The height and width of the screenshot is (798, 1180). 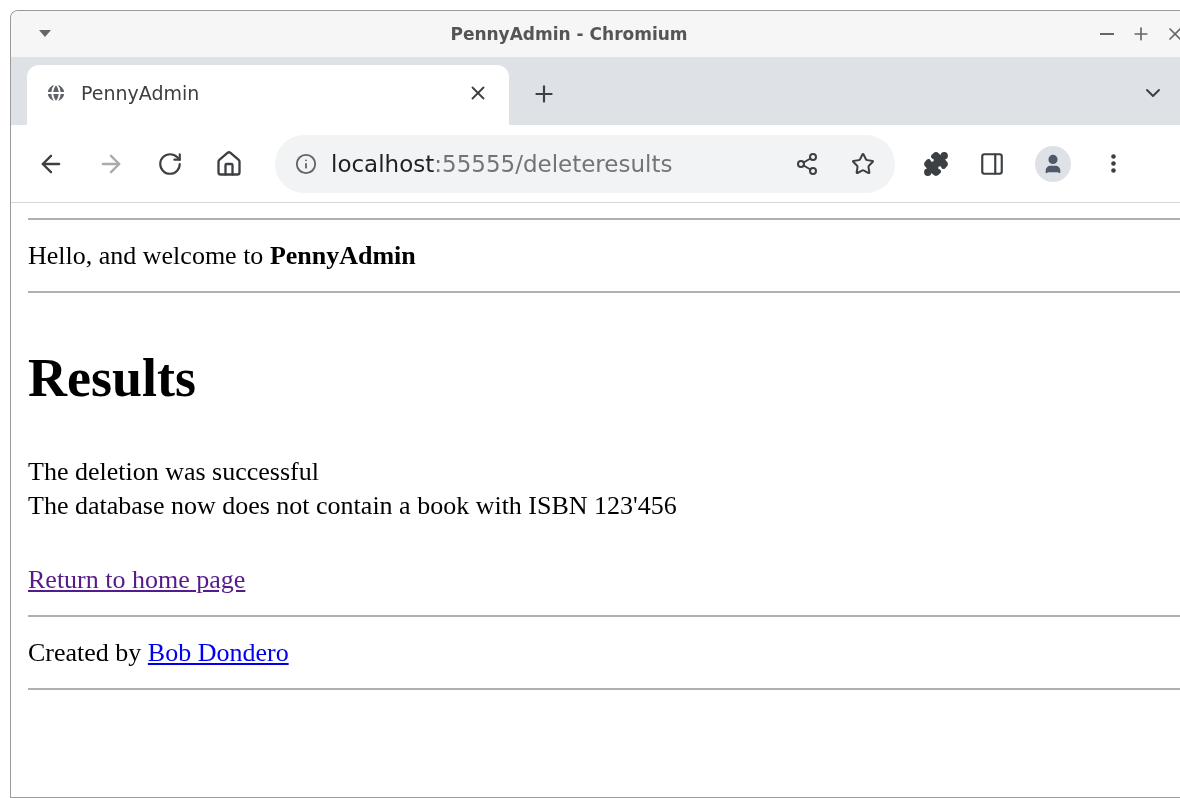 I want to click on globe-icon, so click(x=56, y=93).